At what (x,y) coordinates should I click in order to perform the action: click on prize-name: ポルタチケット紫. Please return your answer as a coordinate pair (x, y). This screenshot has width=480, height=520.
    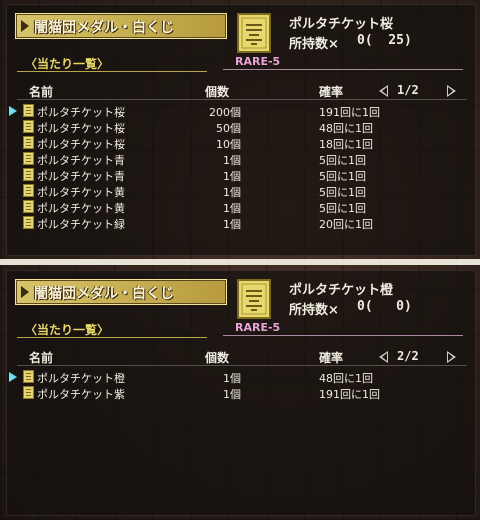
    Looking at the image, I should click on (81, 394).